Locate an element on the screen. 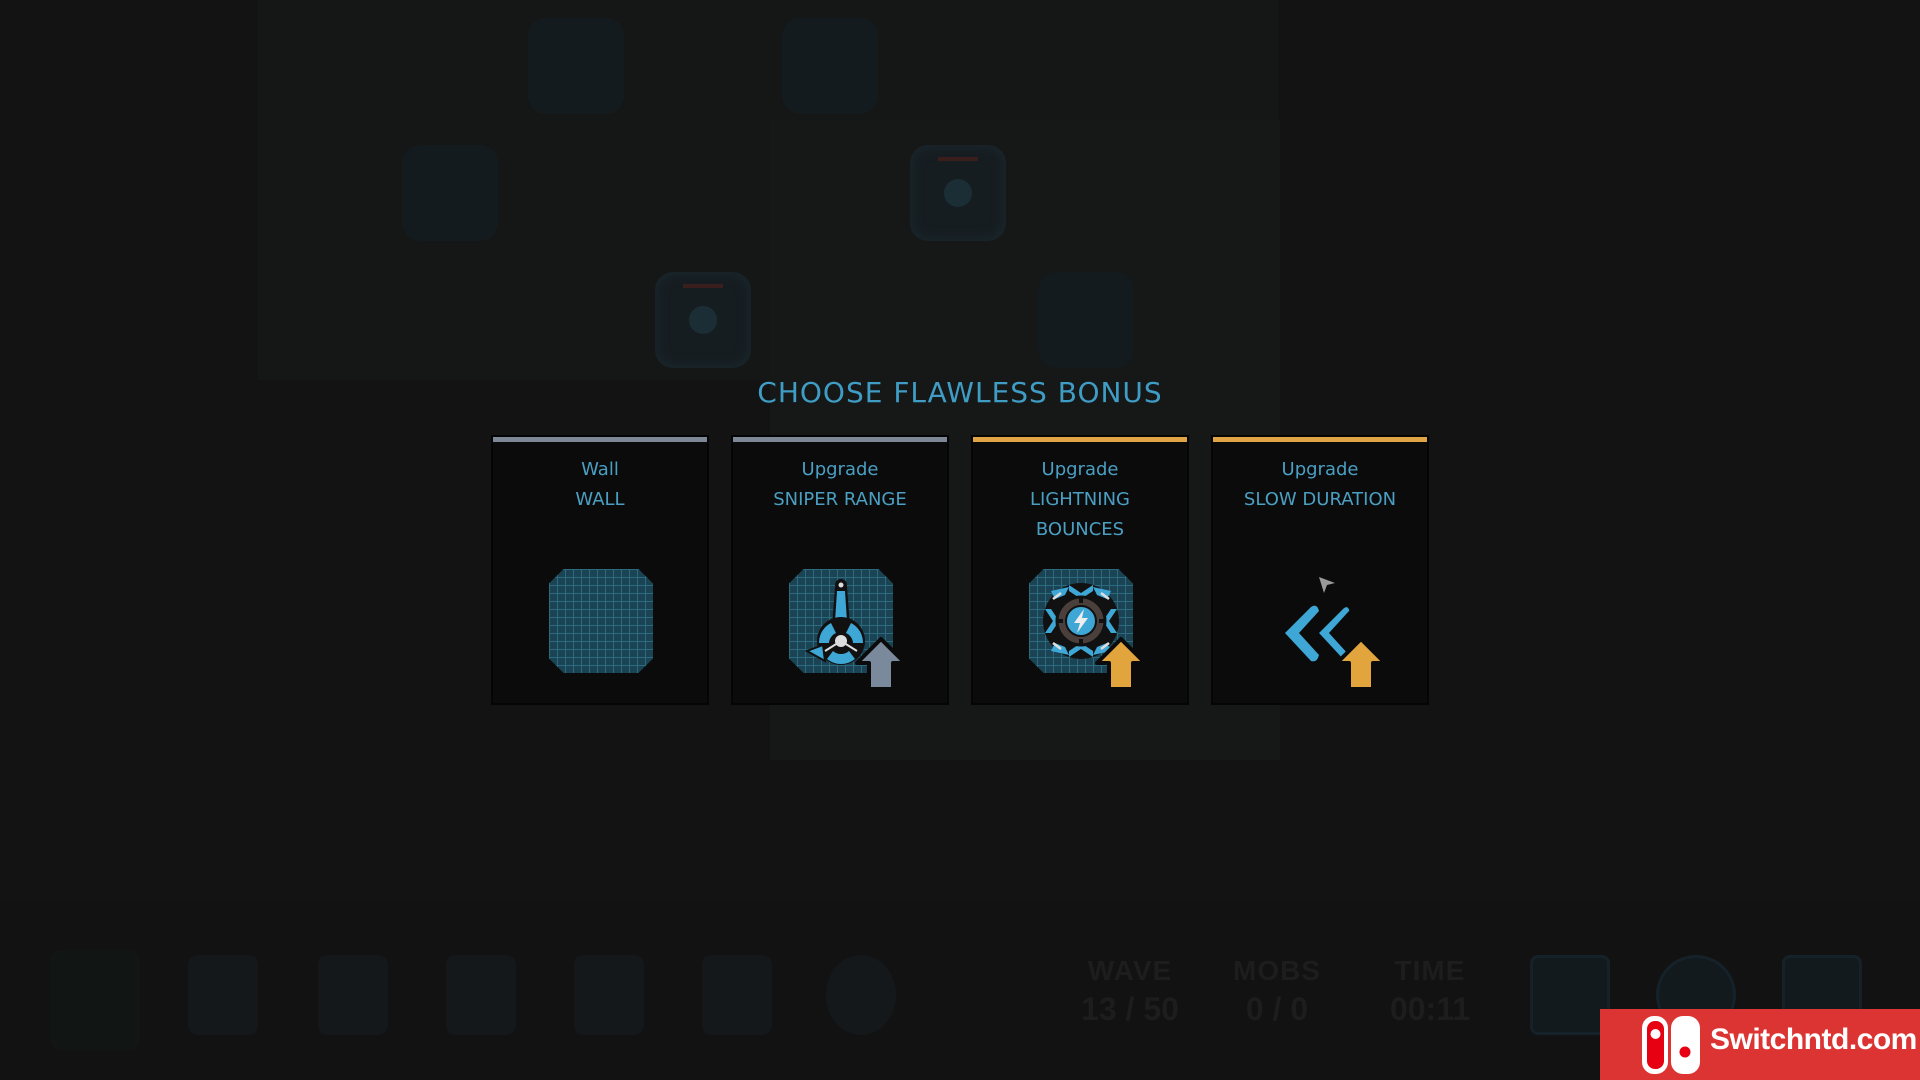 The width and height of the screenshot is (1920, 1080). bonus-card-wall: Wall WALL is located at coordinates (600, 570).